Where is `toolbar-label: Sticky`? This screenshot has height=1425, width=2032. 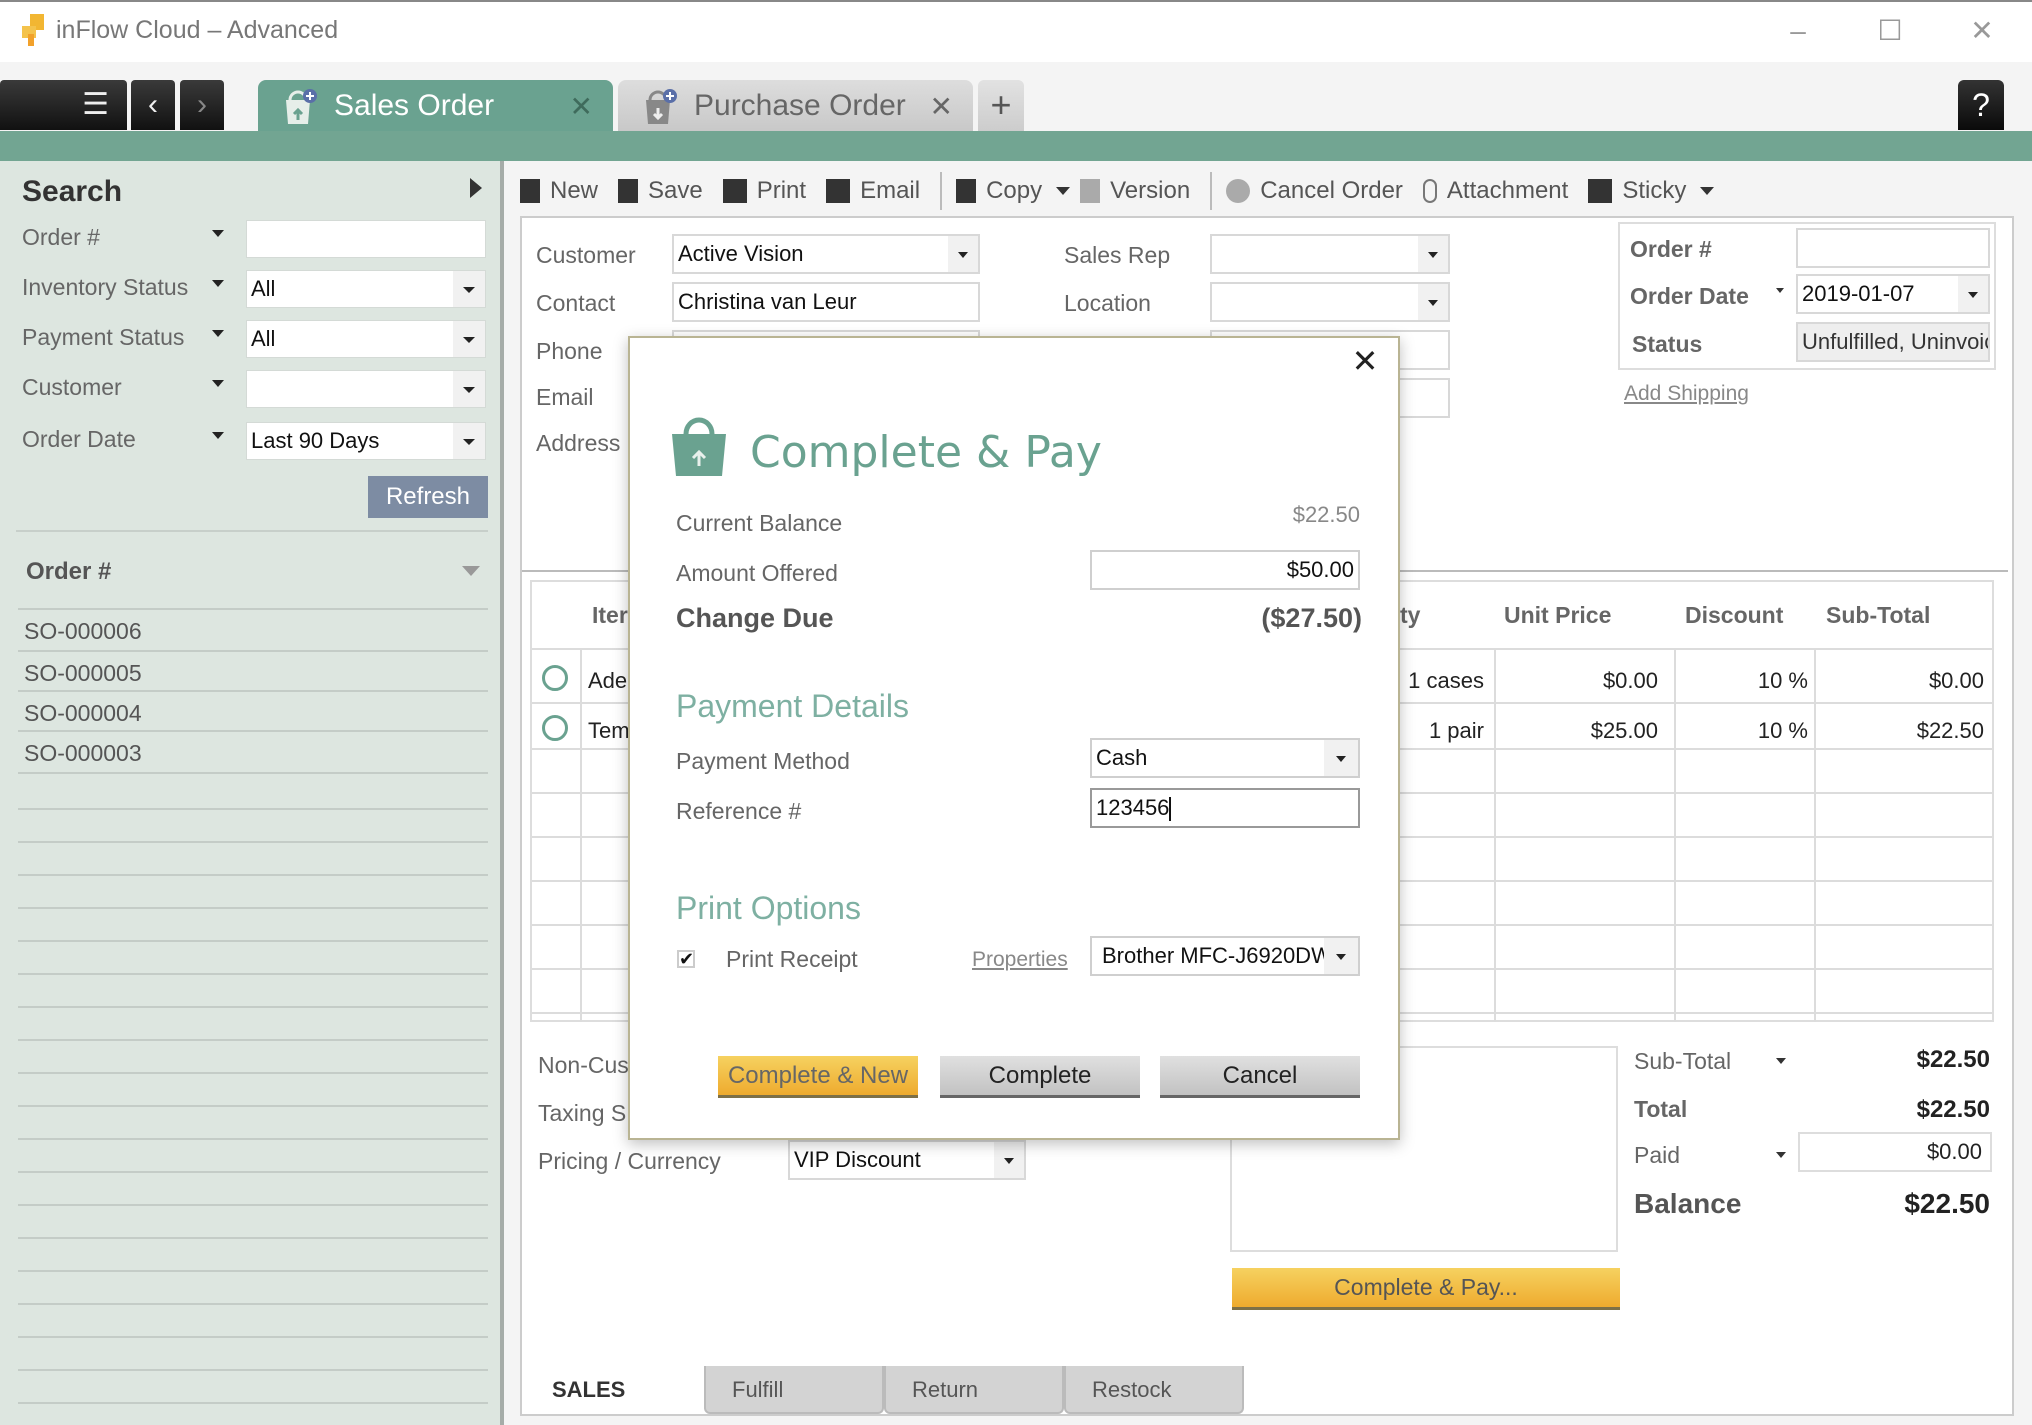
toolbar-label: Sticky is located at coordinates (1654, 190).